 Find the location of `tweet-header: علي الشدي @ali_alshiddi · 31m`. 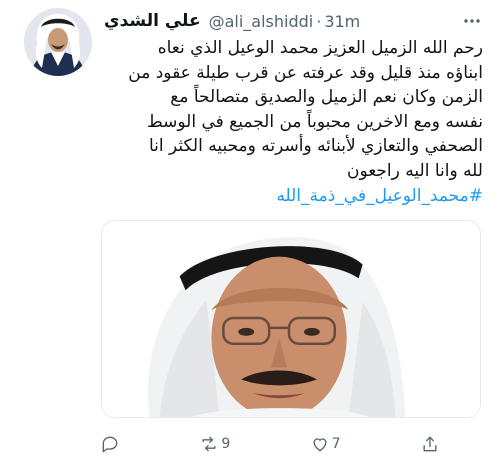

tweet-header: علي الشدي @ali_alshiddi · 31m is located at coordinates (293, 21).